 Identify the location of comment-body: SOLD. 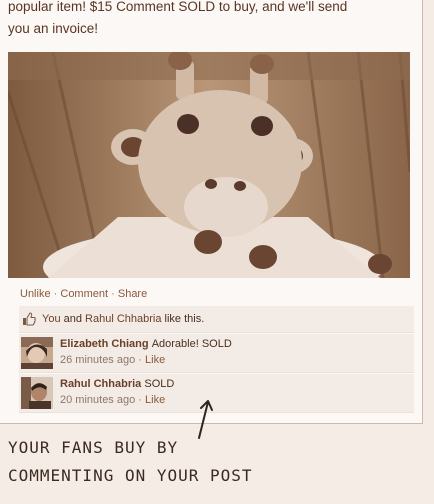
(159, 384).